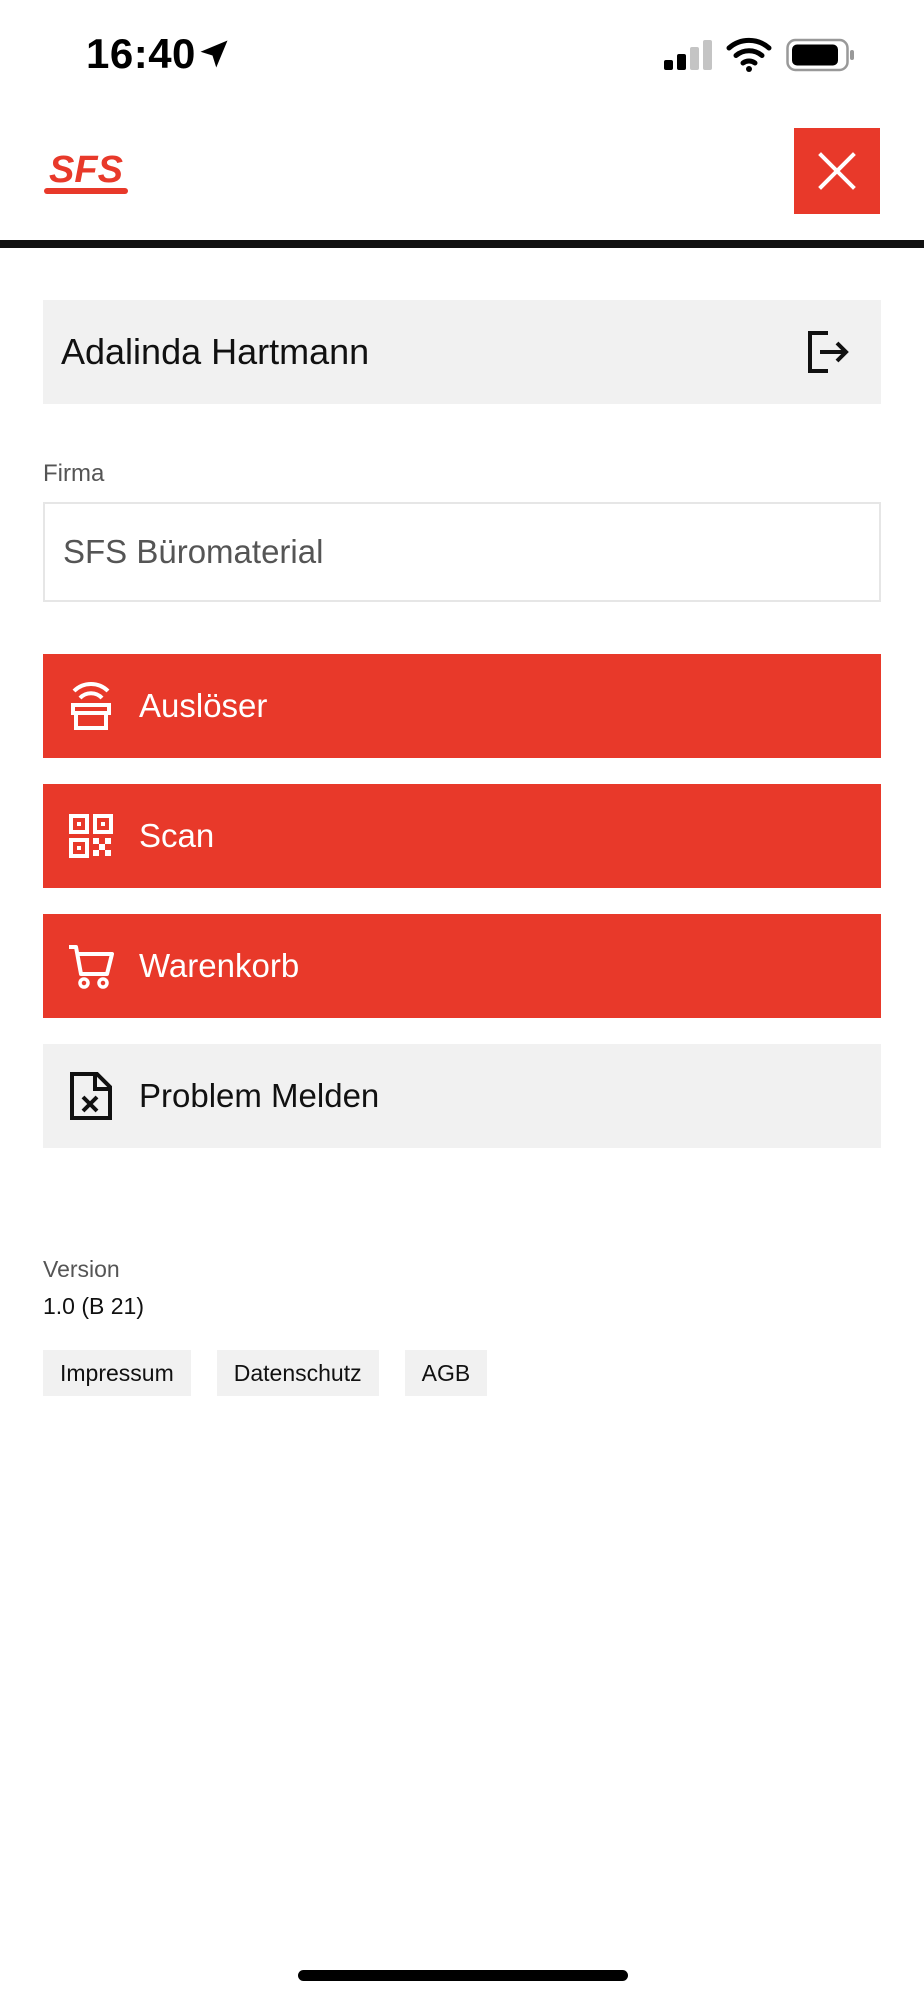  What do you see at coordinates (462, 552) in the screenshot?
I see `firma-field: SFS Büromaterial` at bounding box center [462, 552].